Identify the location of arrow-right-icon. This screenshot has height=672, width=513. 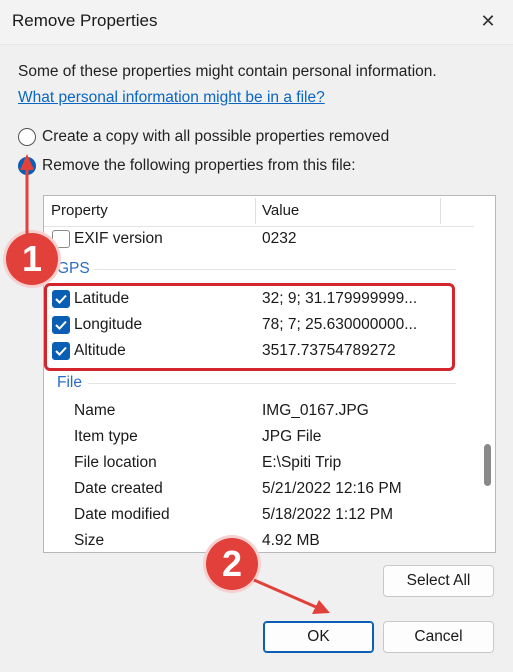
(291, 596).